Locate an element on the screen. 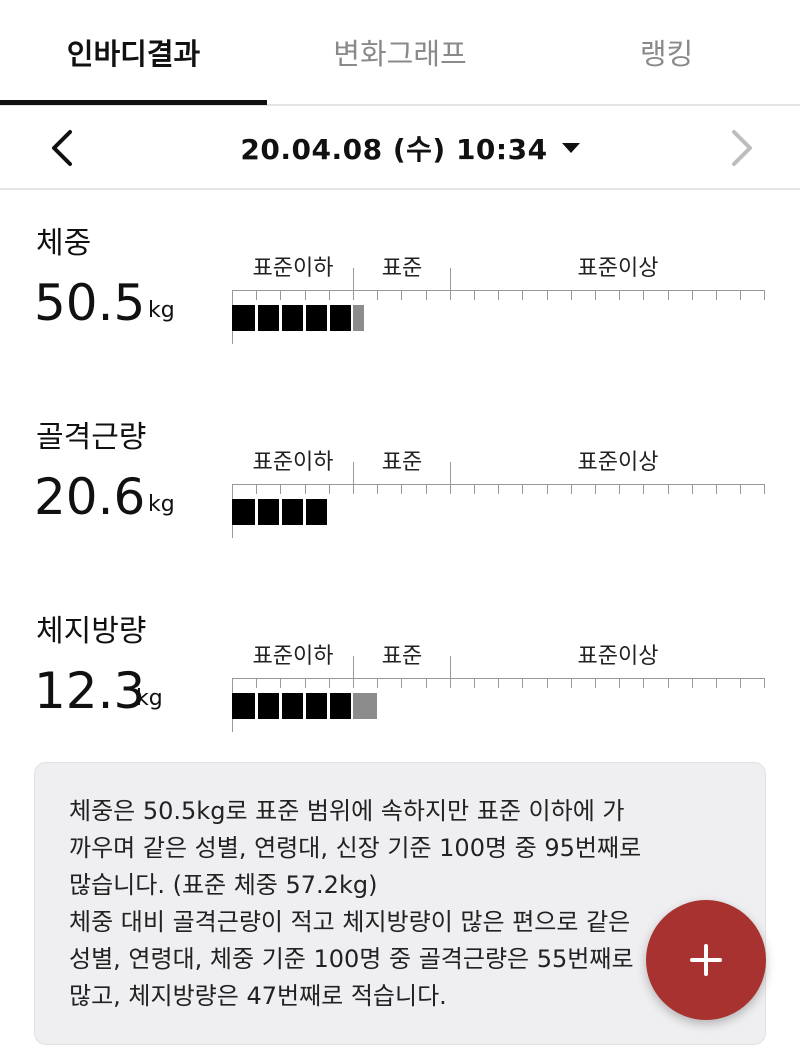 The image size is (800, 1045). summary-line: 체중은 50.5kg로 표준 범위에 속하지만 표준 이하에 가 is located at coordinates (347, 811).